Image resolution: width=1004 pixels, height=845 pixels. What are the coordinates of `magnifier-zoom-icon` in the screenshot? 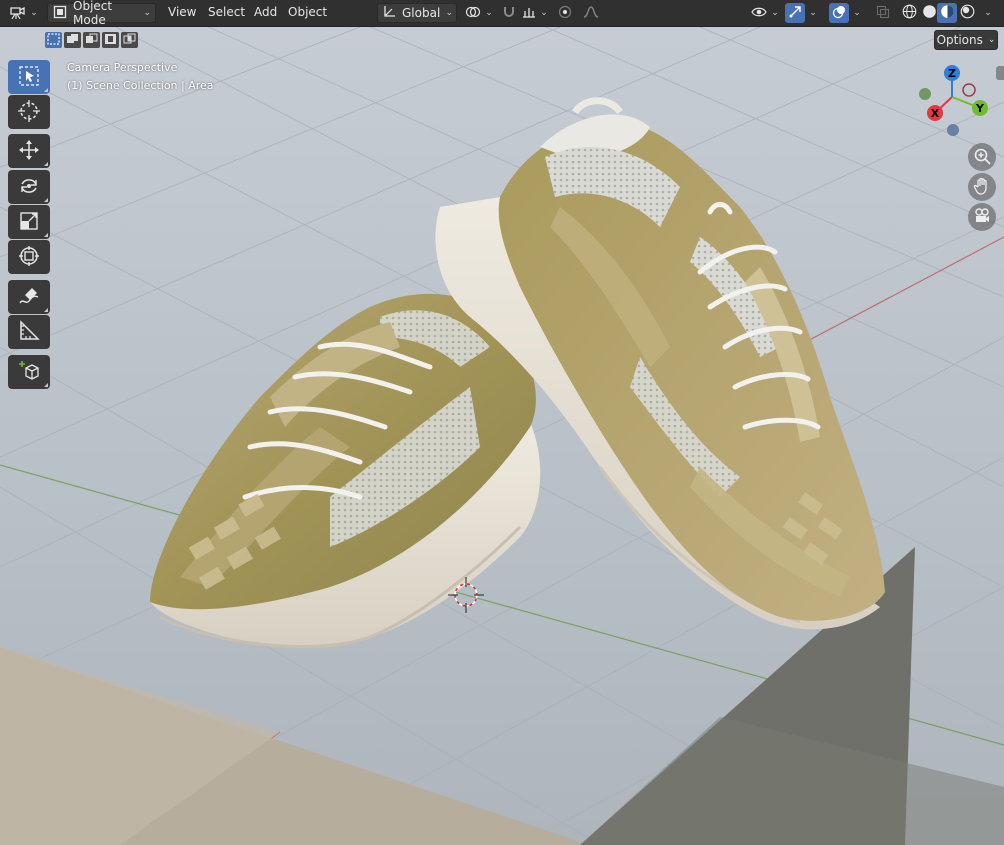 It's located at (982, 157).